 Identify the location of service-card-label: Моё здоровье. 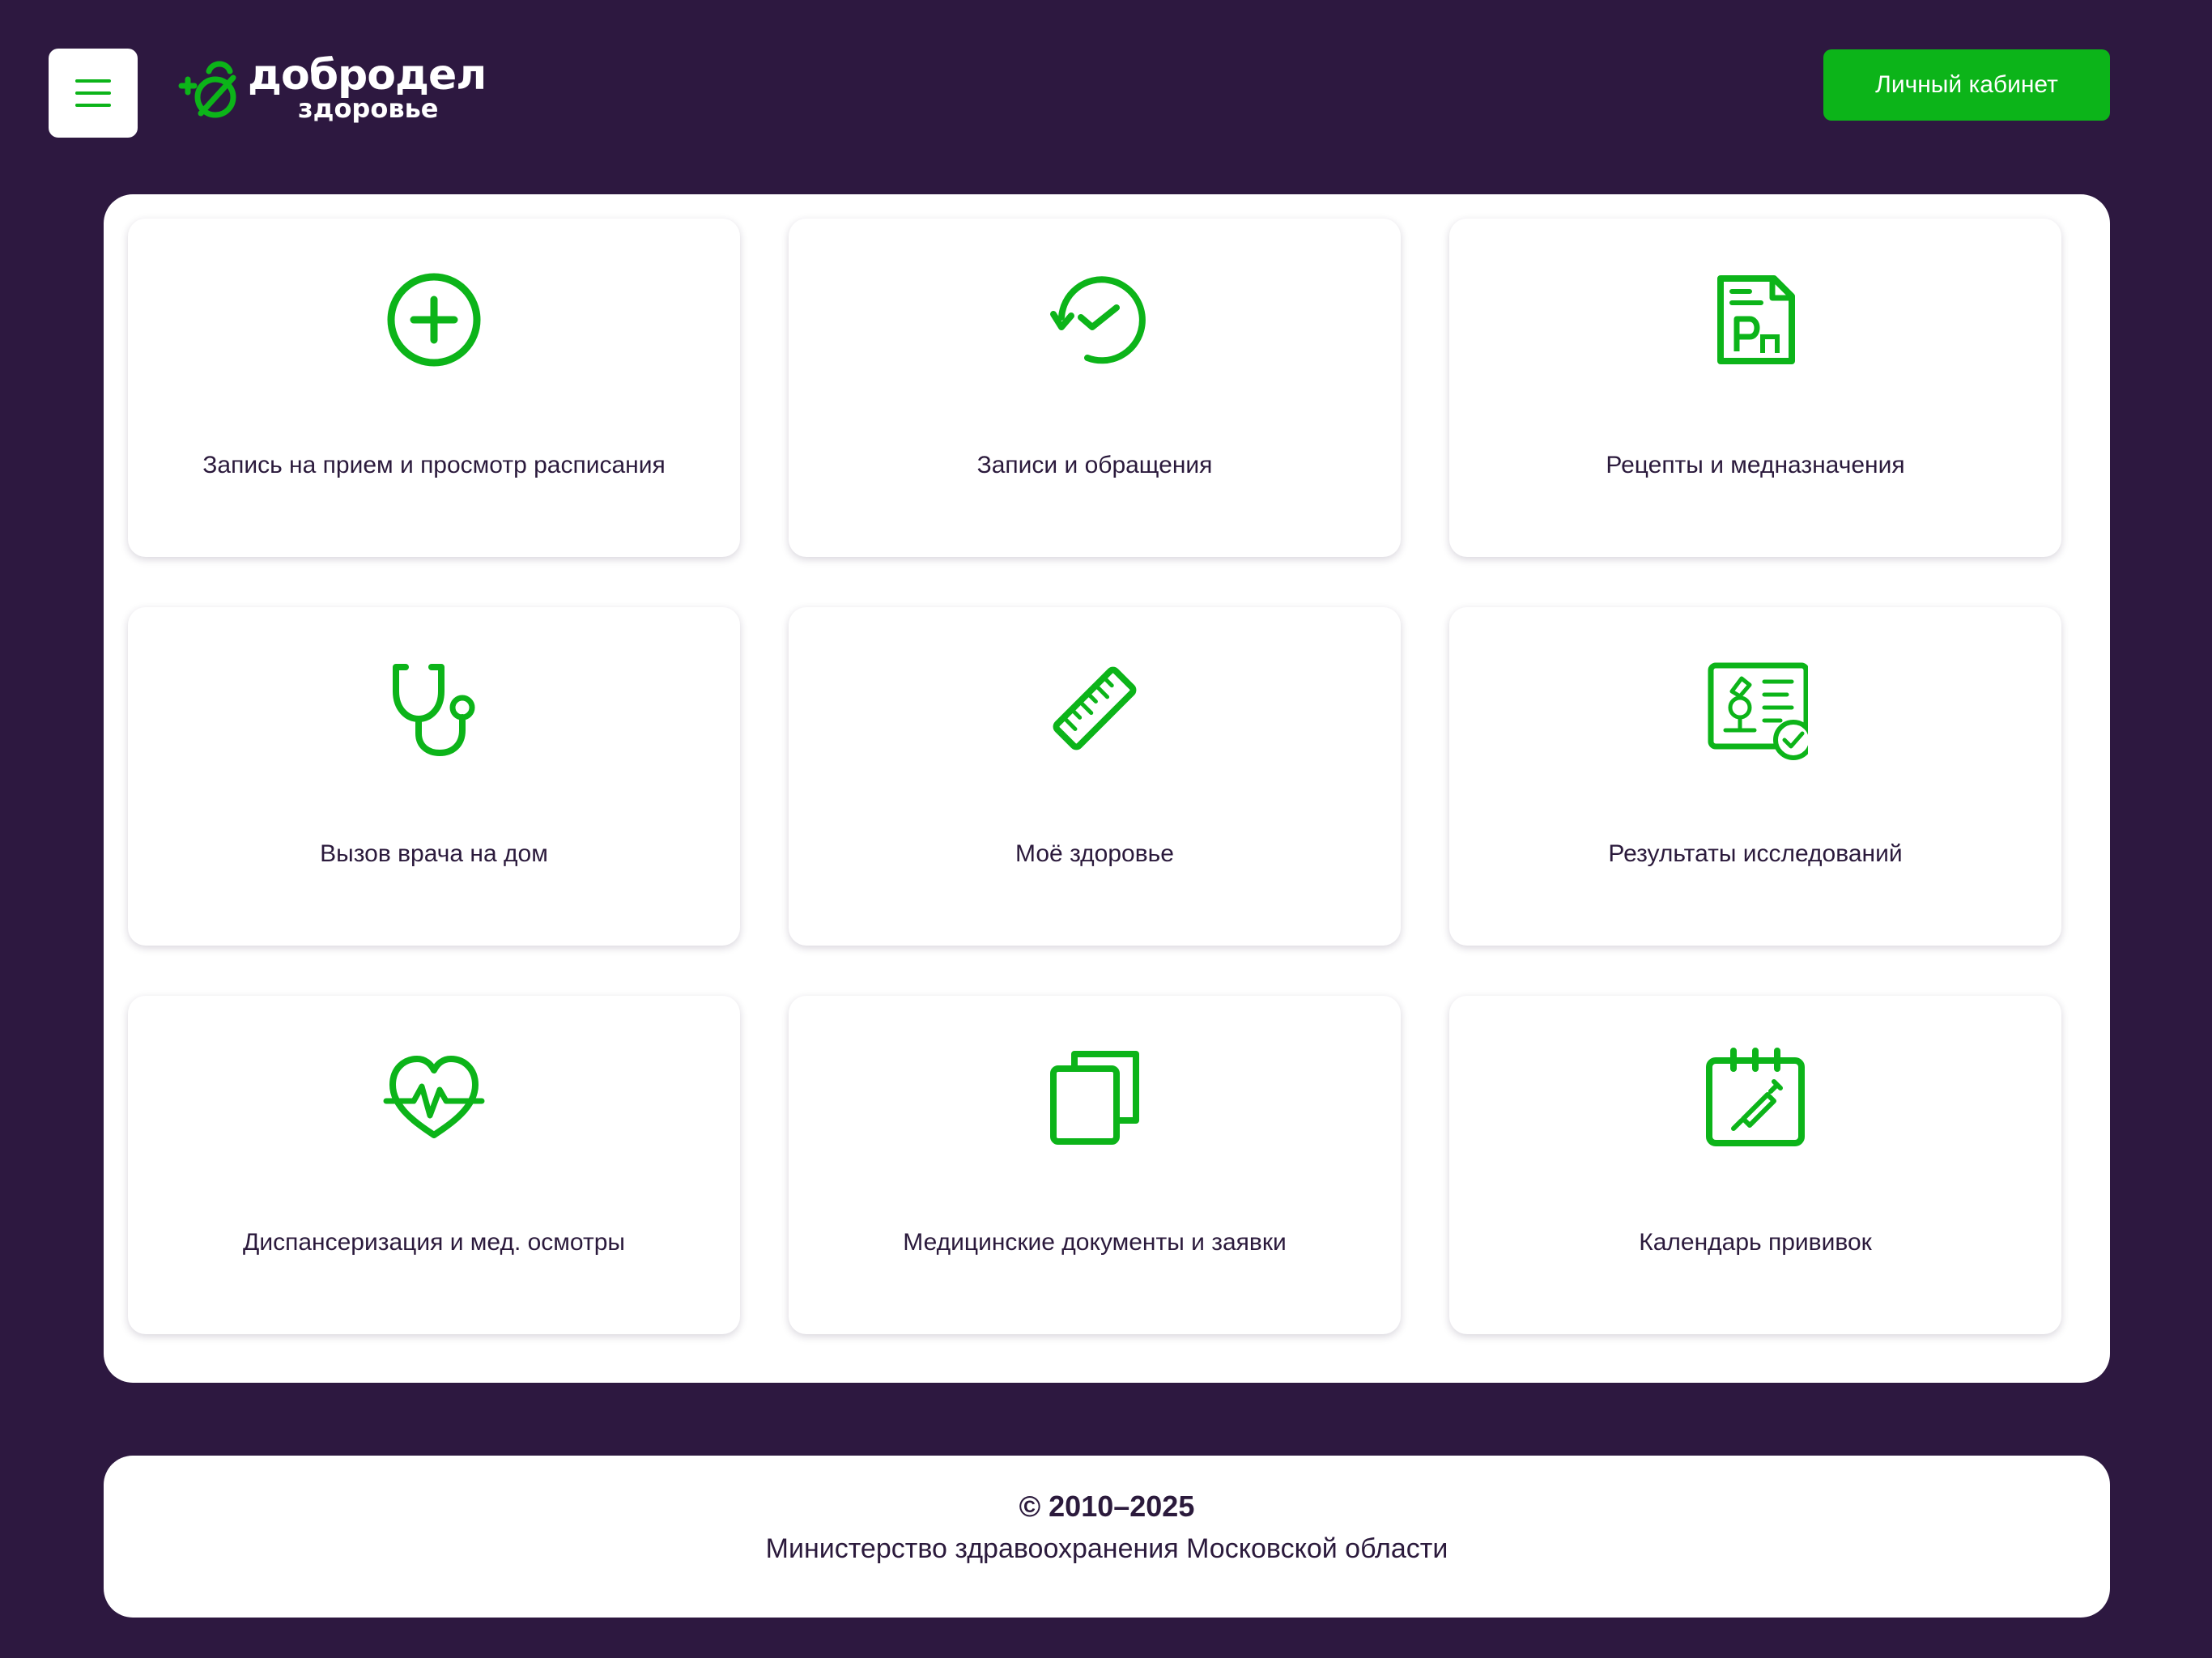
(1095, 853).